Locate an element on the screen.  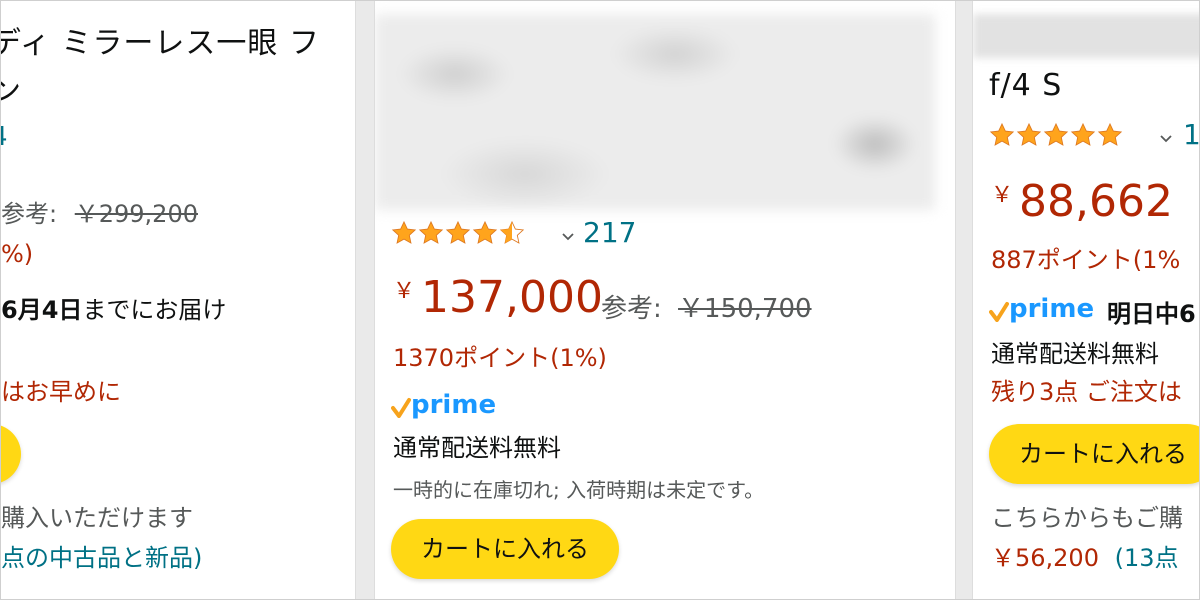
price-value: 88,662 is located at coordinates (1096, 201).